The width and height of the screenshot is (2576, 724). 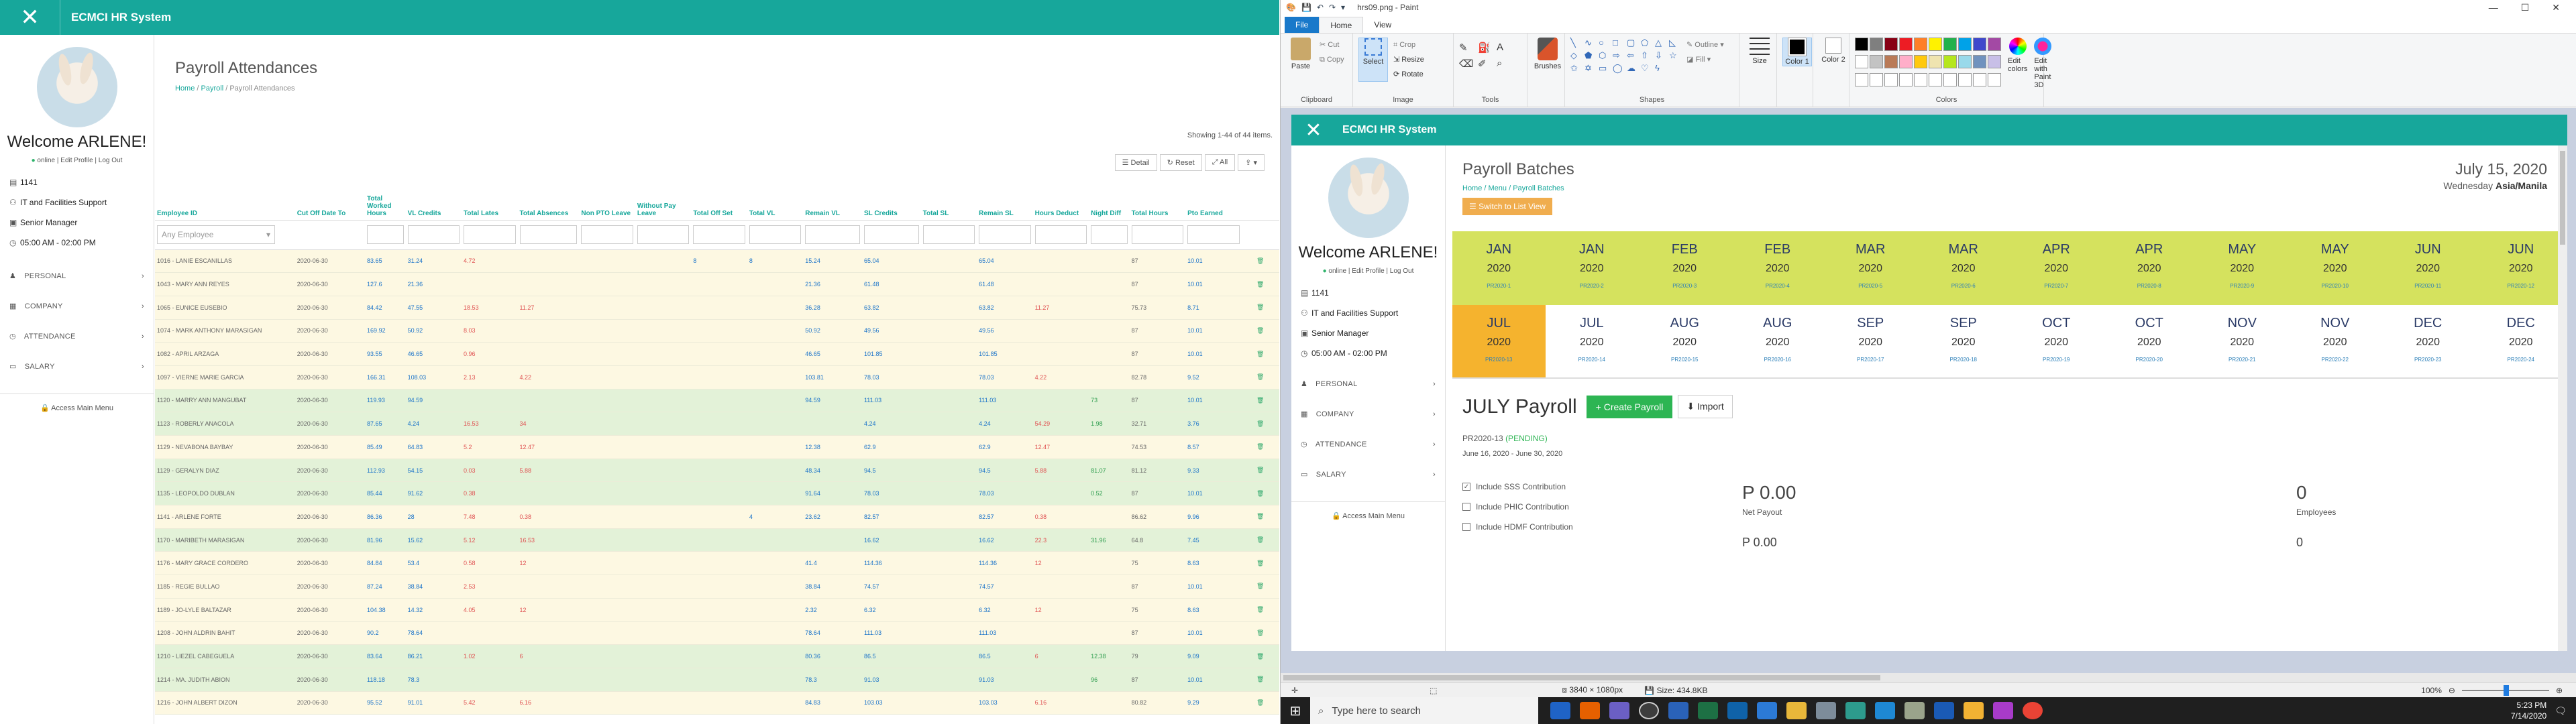 What do you see at coordinates (76, 160) in the screenshot?
I see `edit-profile-link: Edit Profile` at bounding box center [76, 160].